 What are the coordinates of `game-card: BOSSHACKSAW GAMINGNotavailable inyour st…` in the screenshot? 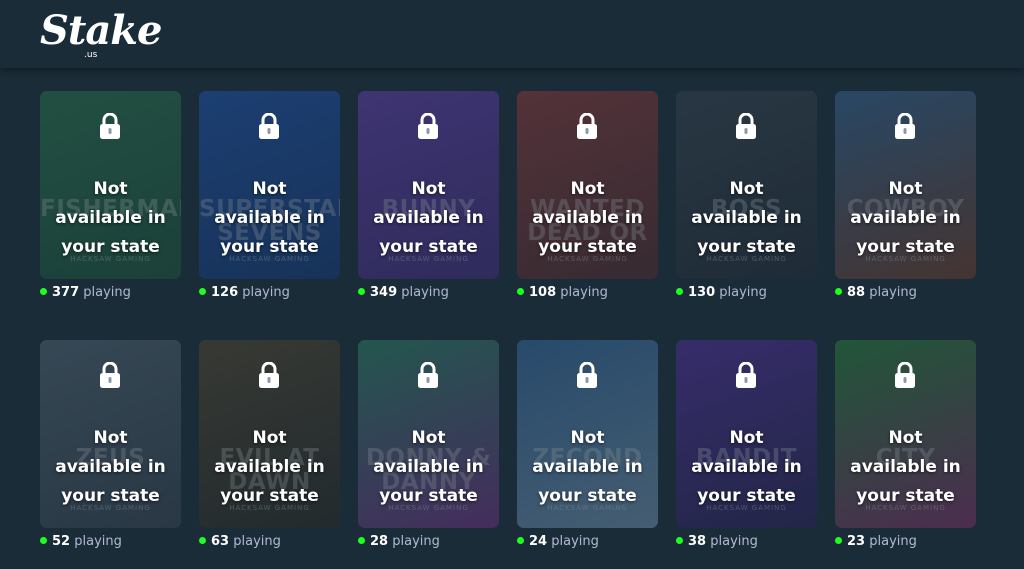 It's located at (746, 185).